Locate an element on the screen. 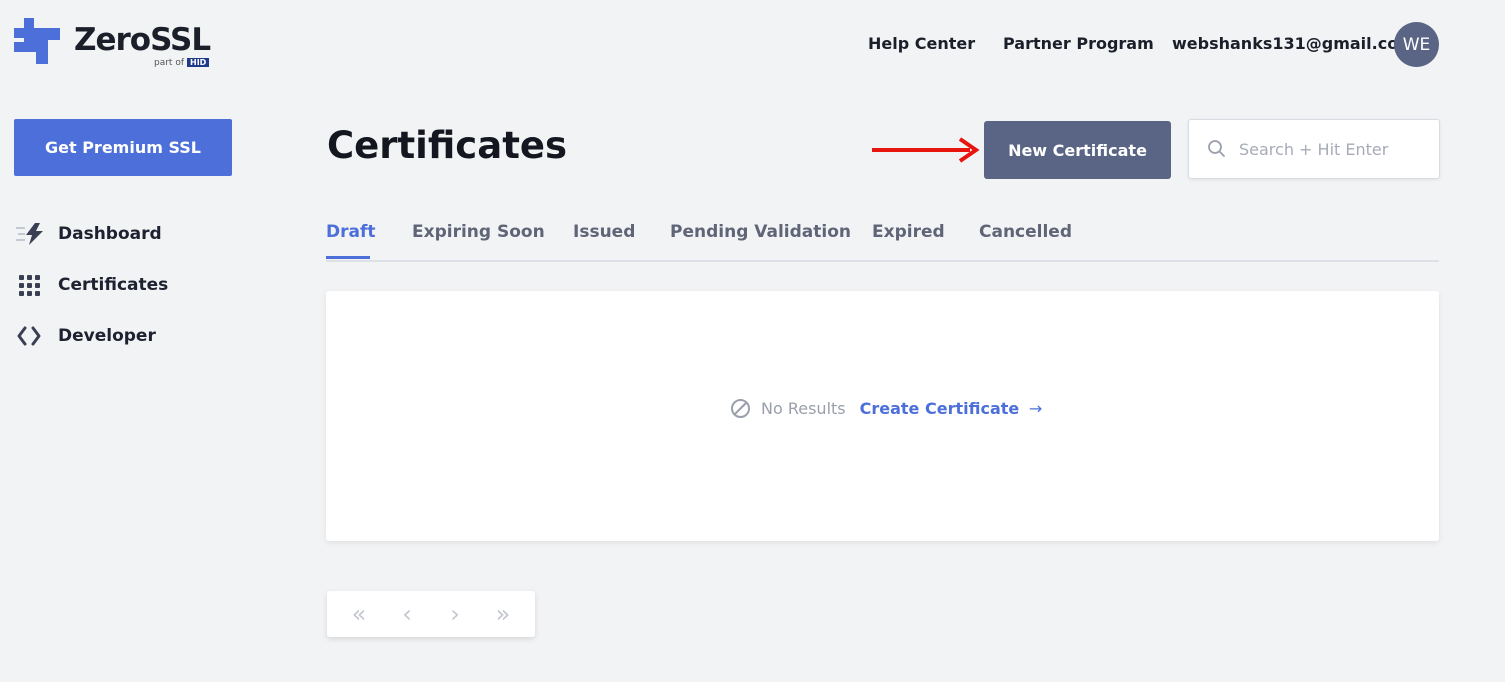 The width and height of the screenshot is (1505, 682). partner-program-link: Partner Program is located at coordinates (1078, 43).